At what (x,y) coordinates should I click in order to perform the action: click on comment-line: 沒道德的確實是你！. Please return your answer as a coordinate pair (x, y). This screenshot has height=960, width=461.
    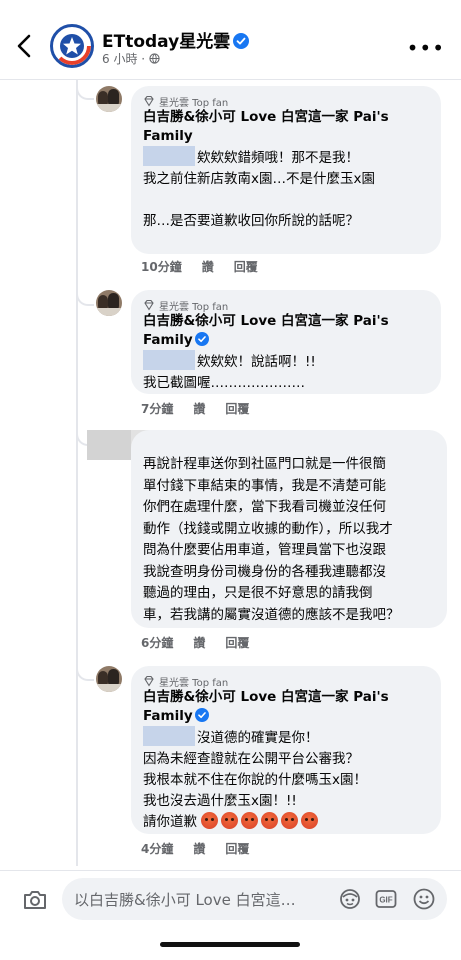
    Looking at the image, I should click on (258, 738).